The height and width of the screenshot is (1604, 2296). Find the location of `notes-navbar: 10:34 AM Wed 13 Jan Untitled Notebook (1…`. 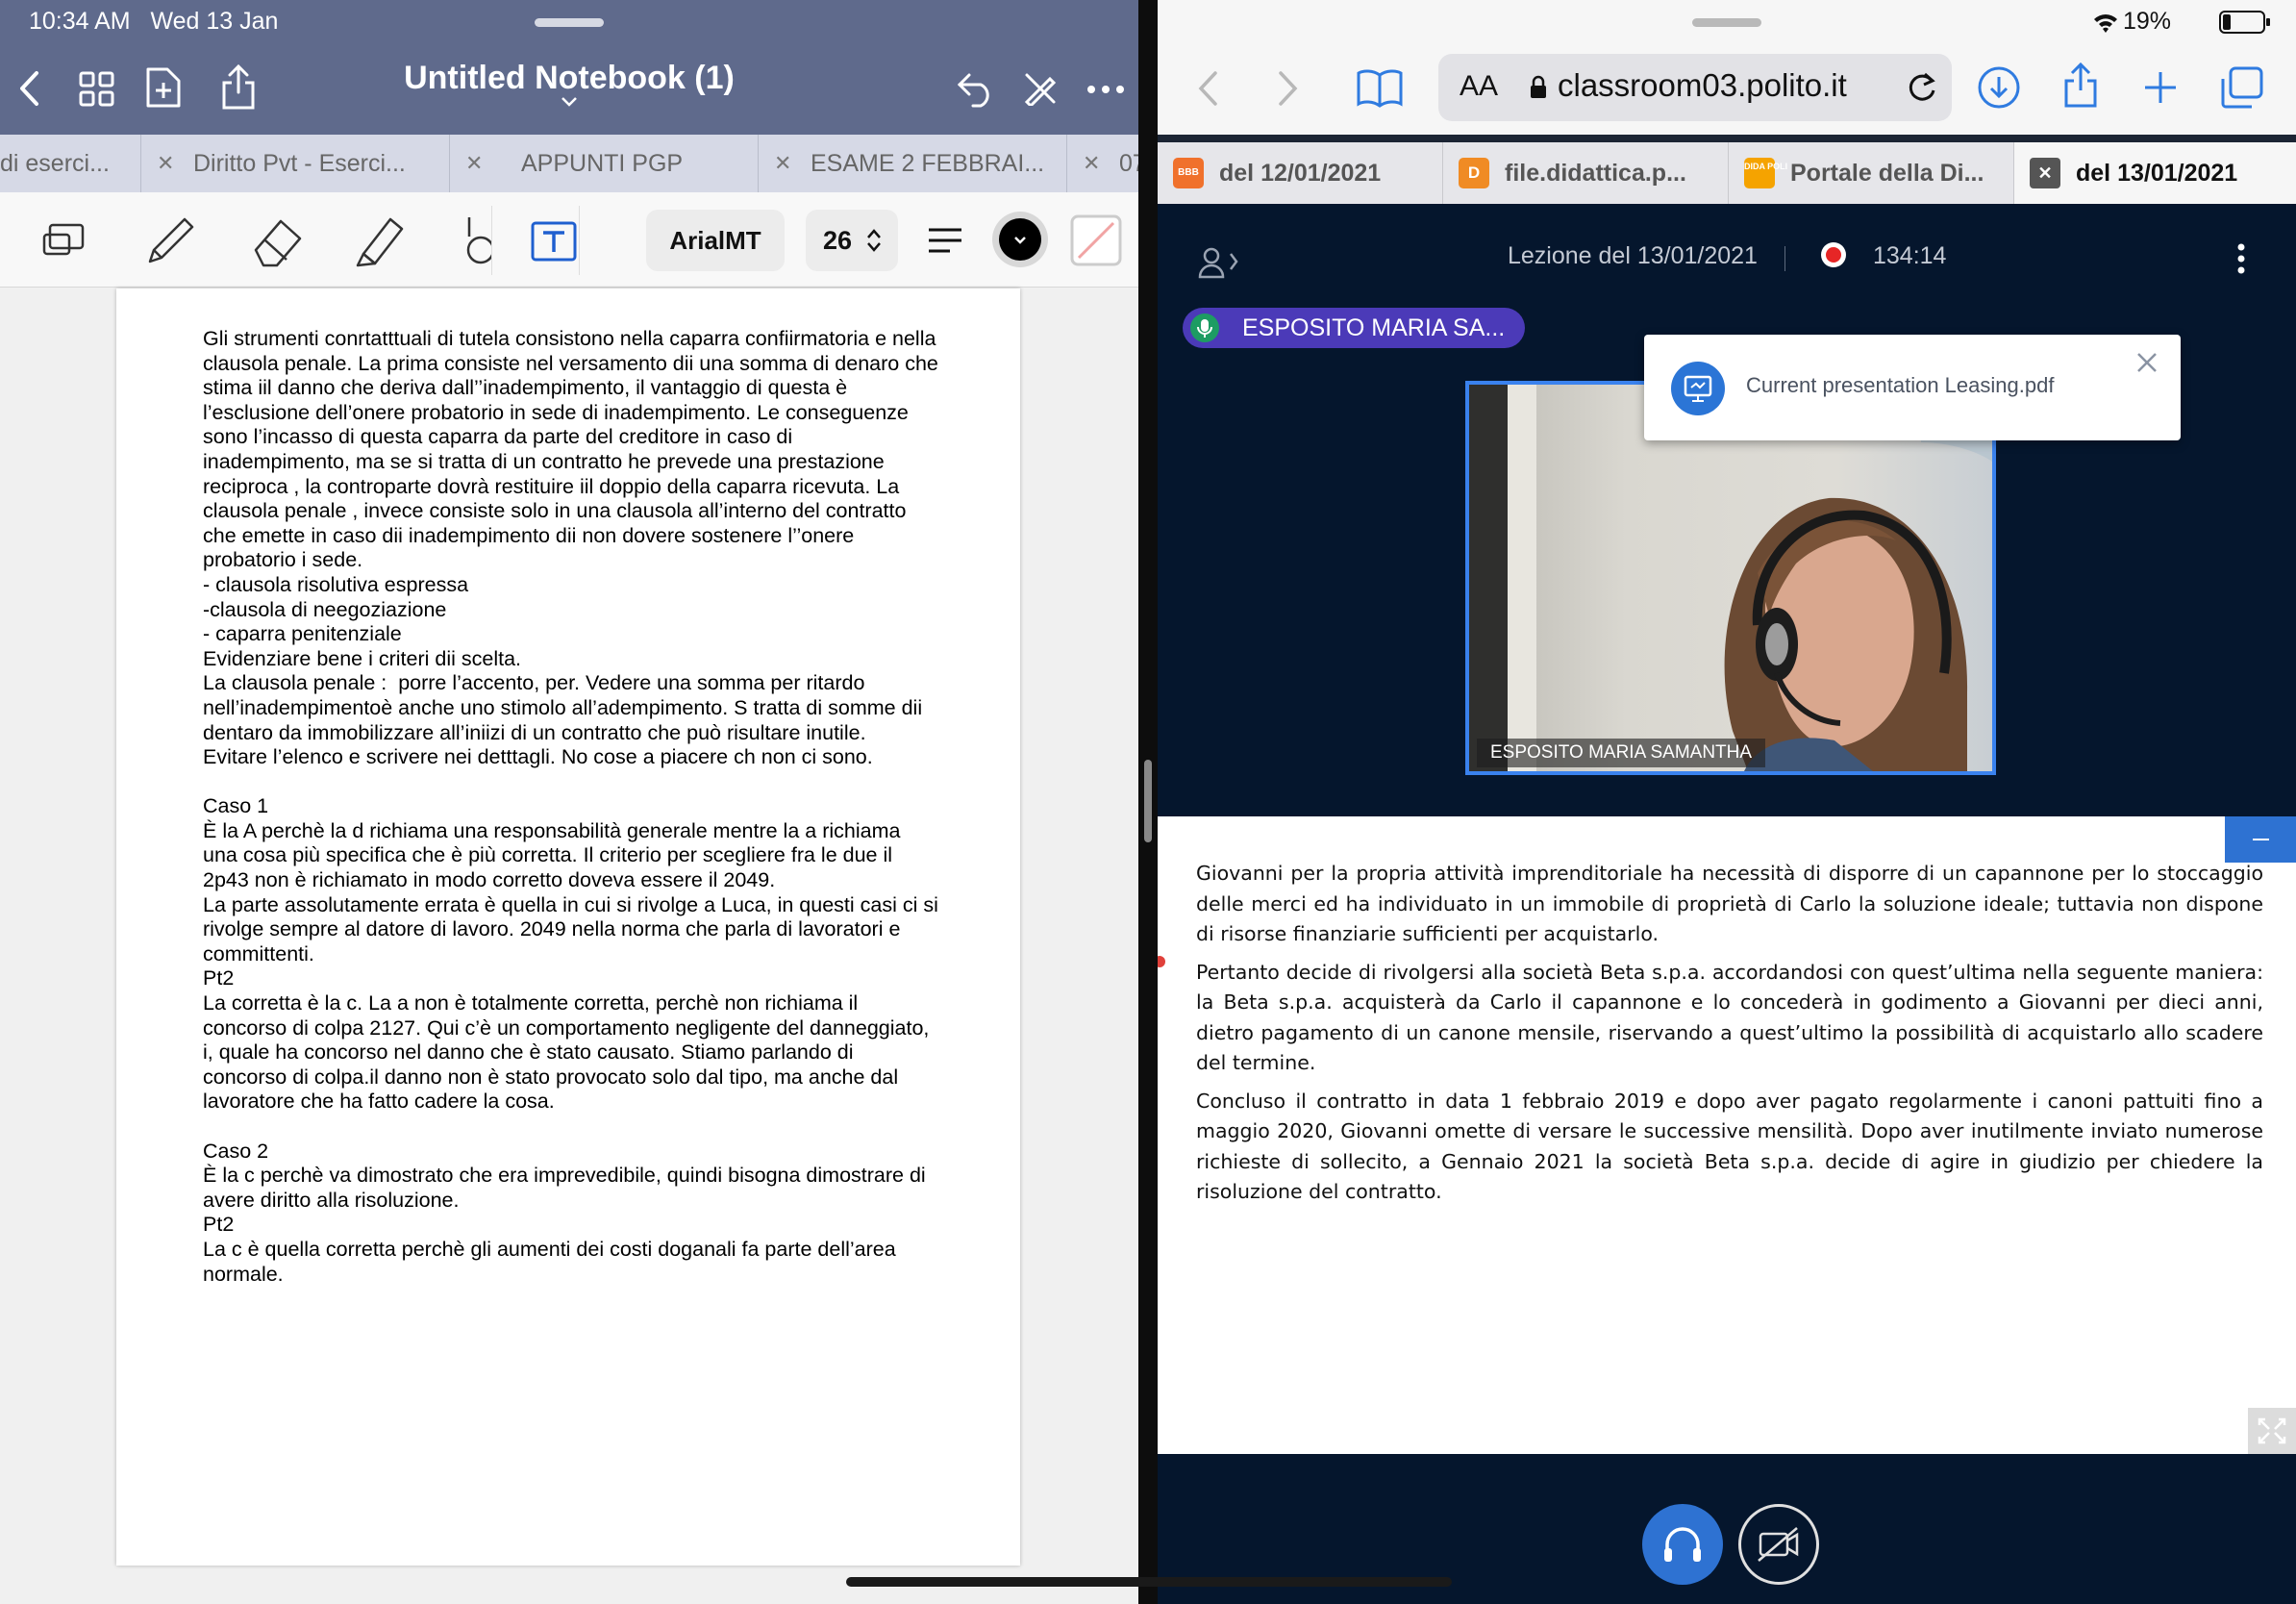

notes-navbar: 10:34 AM Wed 13 Jan Untitled Notebook (1… is located at coordinates (569, 67).